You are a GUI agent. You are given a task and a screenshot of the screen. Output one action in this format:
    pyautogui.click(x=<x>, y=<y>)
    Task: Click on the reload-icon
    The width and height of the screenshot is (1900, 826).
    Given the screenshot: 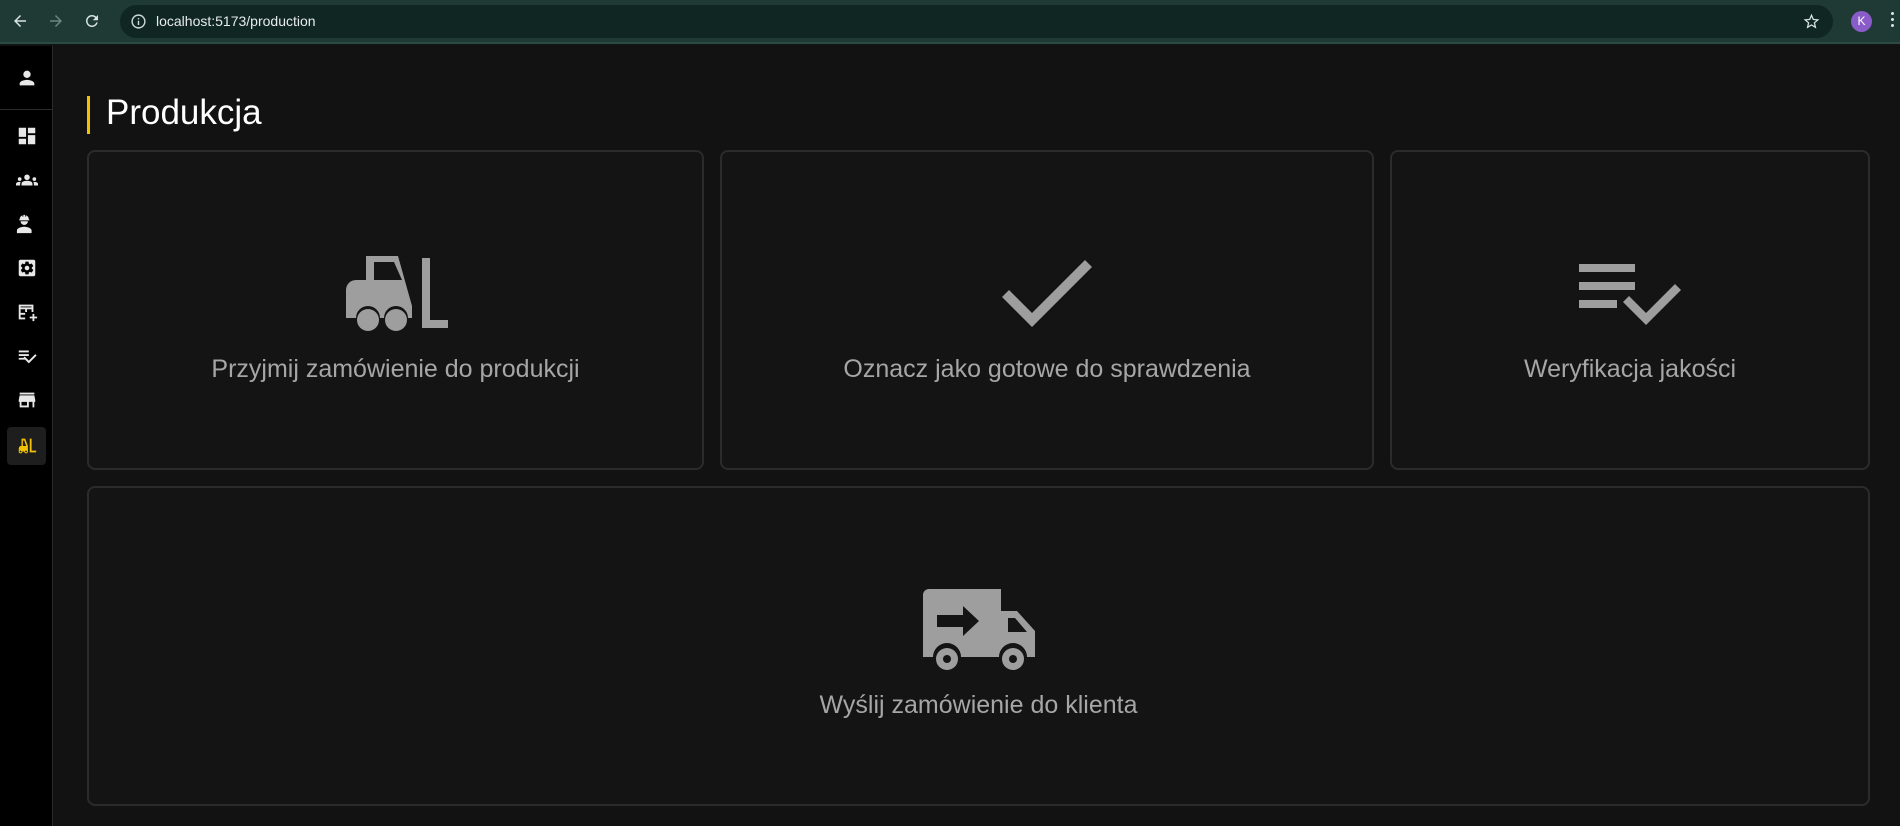 What is the action you would take?
    pyautogui.click(x=91, y=20)
    